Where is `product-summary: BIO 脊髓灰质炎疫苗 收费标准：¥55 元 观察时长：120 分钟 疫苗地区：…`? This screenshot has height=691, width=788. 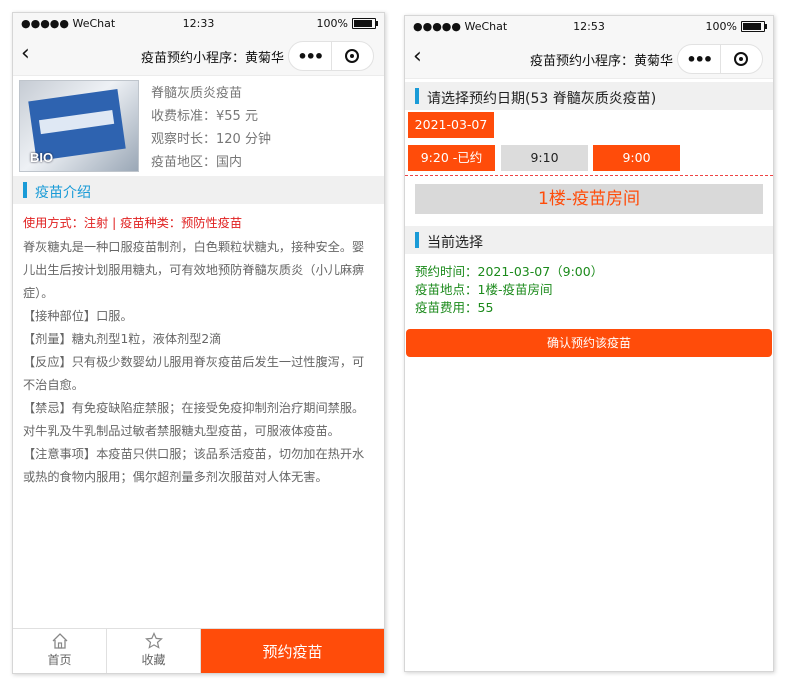
product-summary: BIO 脊髓灰质炎疫苗 收费标准：¥55 元 观察时长：120 分钟 疫苗地区：… is located at coordinates (198, 126).